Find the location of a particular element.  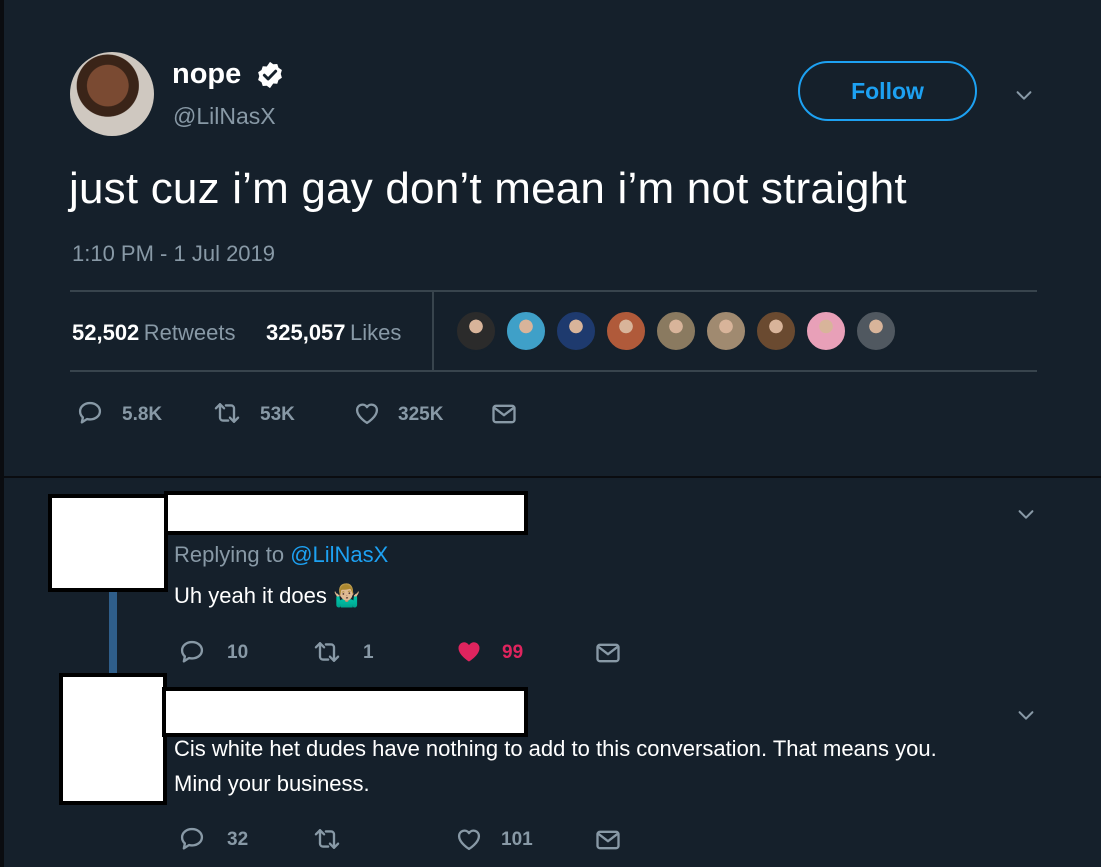

thread-connector is located at coordinates (113, 634).